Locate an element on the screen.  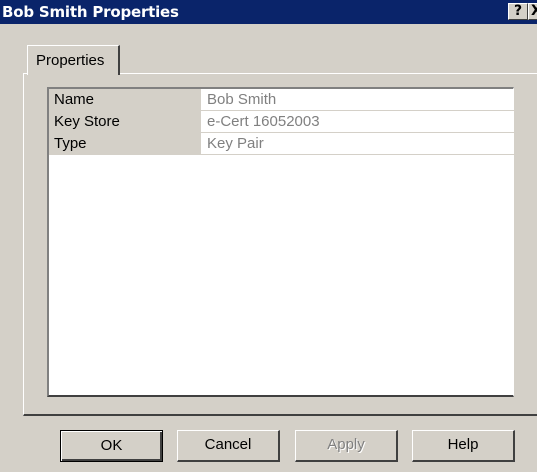
ok-button: OK is located at coordinates (111, 446).